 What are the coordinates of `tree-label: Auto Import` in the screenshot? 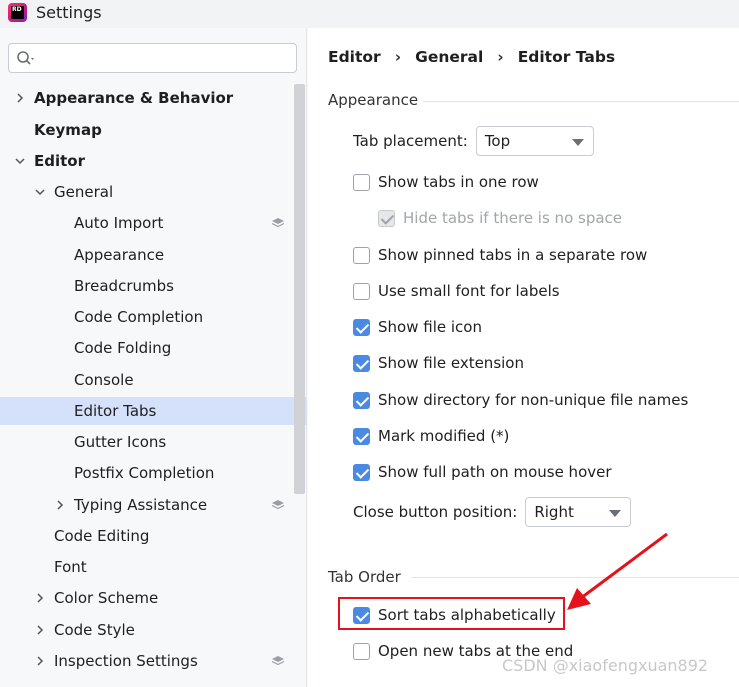 It's located at (119, 223).